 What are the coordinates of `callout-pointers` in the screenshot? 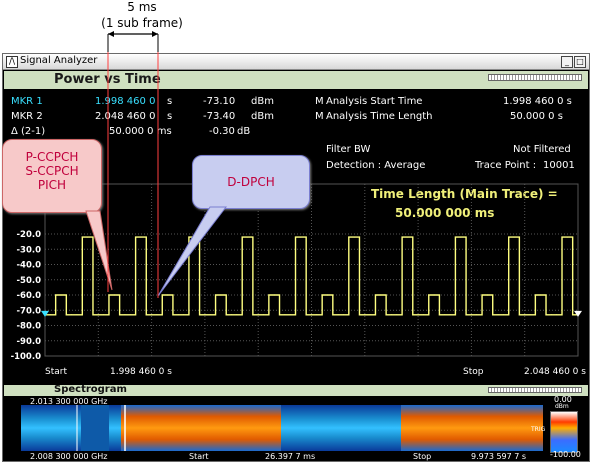 It's located at (156, 175).